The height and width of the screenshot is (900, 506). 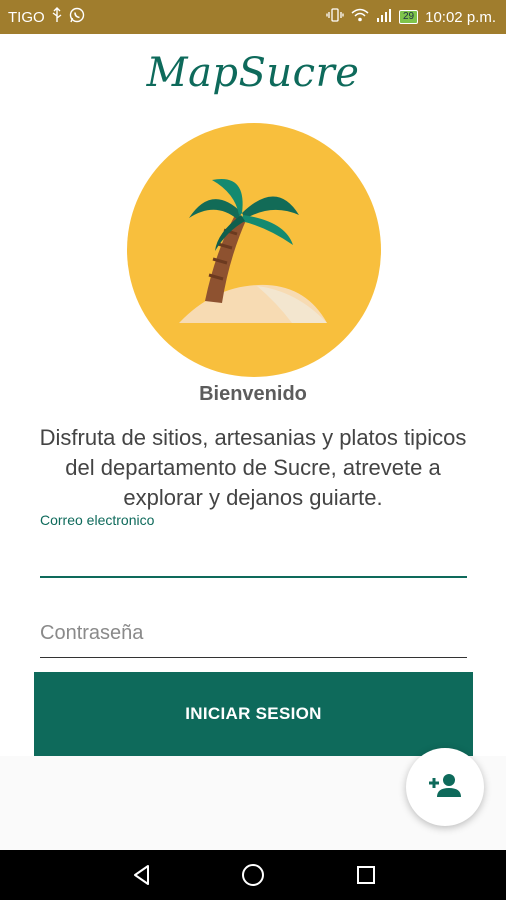 I want to click on status-left: TIGO, so click(x=46, y=17).